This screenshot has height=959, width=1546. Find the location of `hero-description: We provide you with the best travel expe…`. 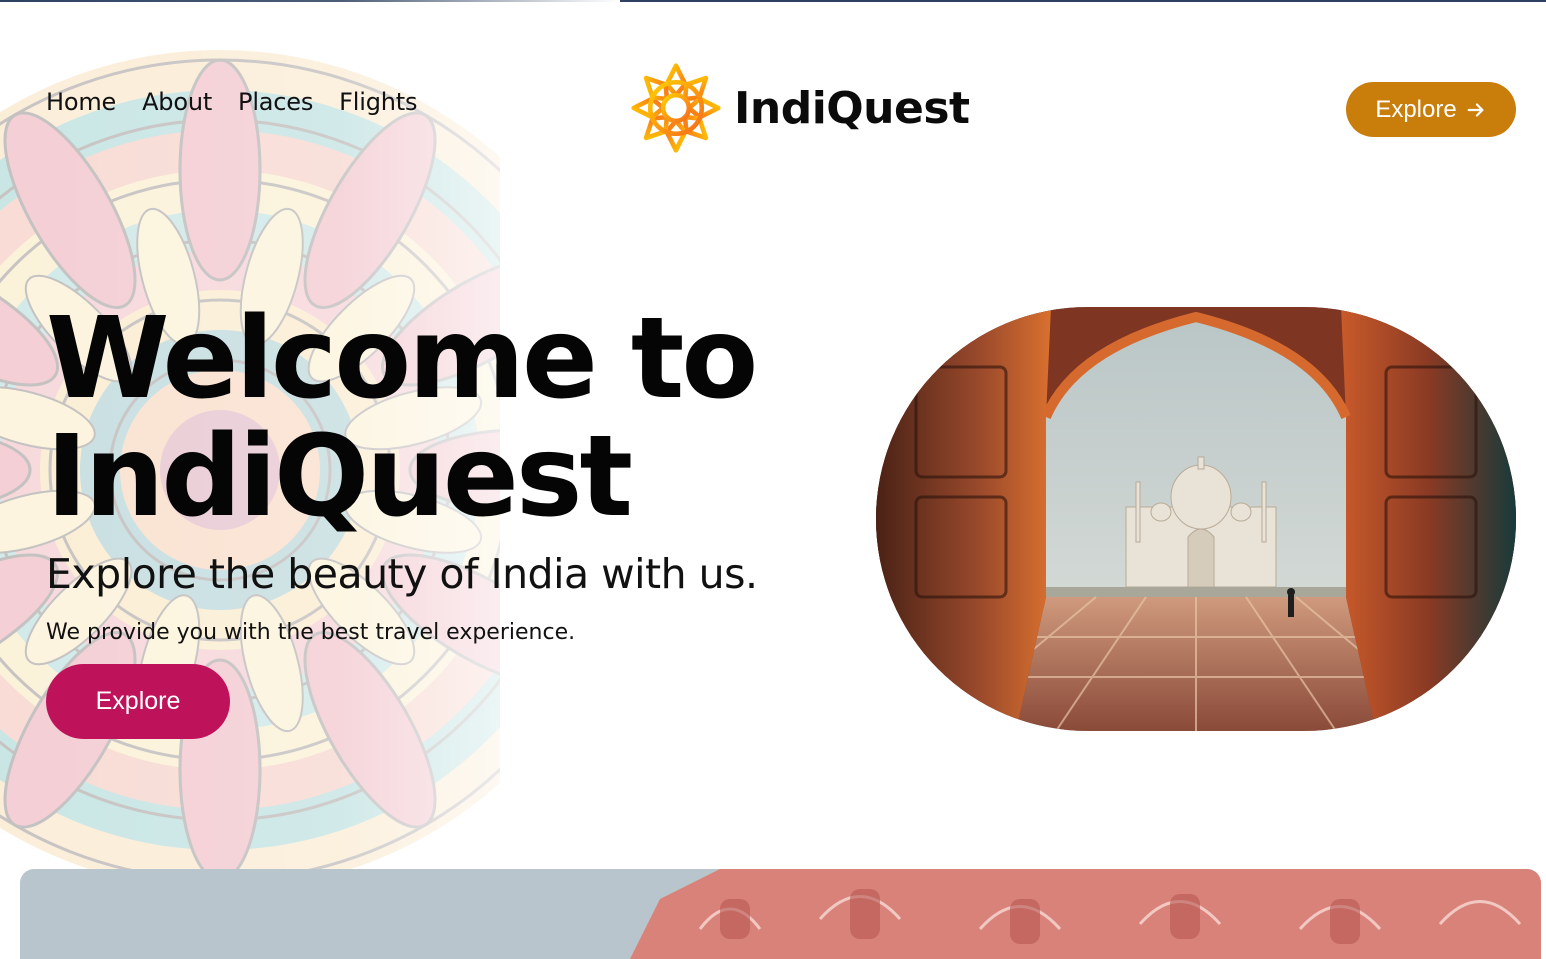

hero-description: We provide you with the best travel expe… is located at coordinates (311, 632).